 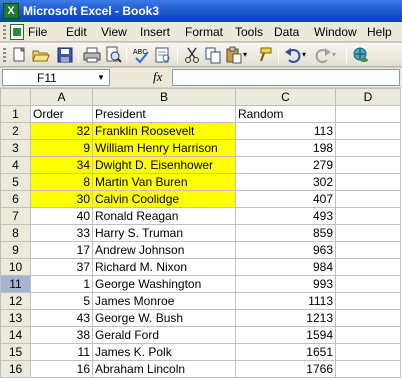 I want to click on print-icon, so click(x=92, y=55).